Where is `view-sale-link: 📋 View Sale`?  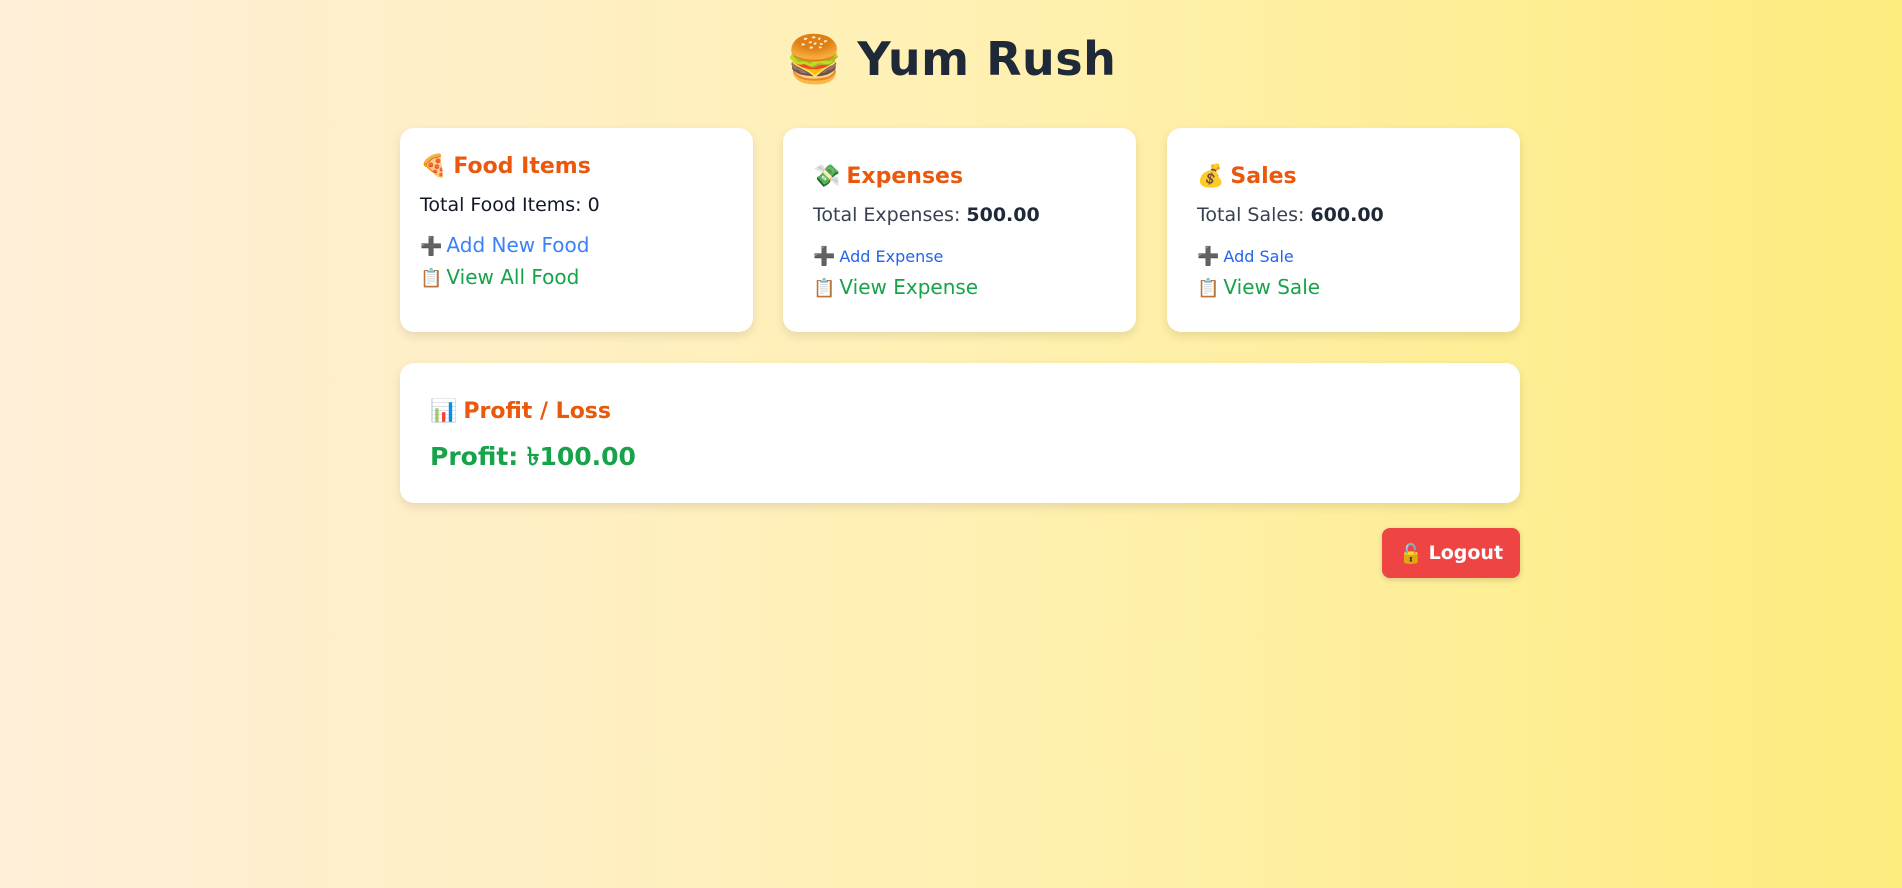 view-sale-link: 📋 View Sale is located at coordinates (1258, 287).